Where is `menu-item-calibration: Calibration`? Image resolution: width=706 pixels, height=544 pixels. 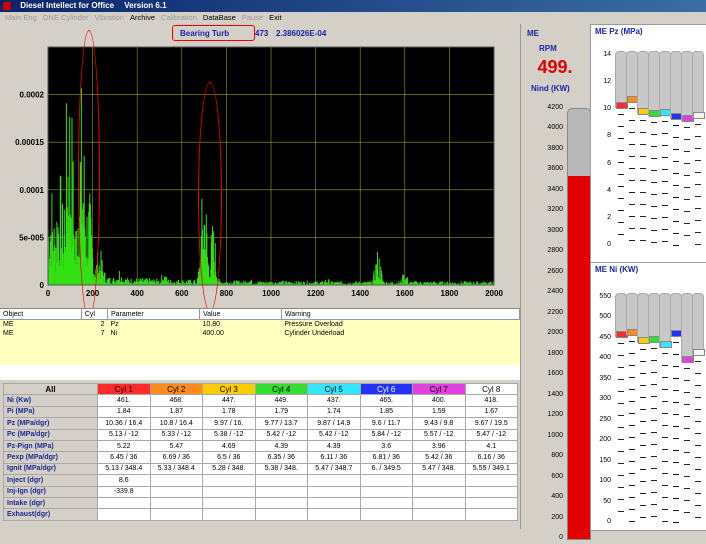
menu-item-calibration: Calibration is located at coordinates (179, 17).